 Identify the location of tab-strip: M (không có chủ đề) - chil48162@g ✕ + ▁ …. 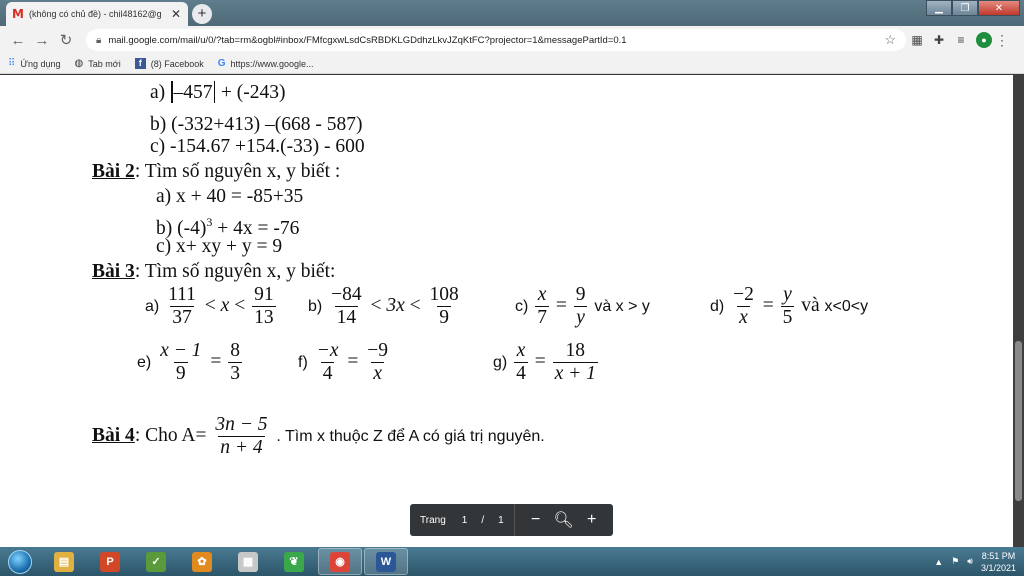
(512, 13).